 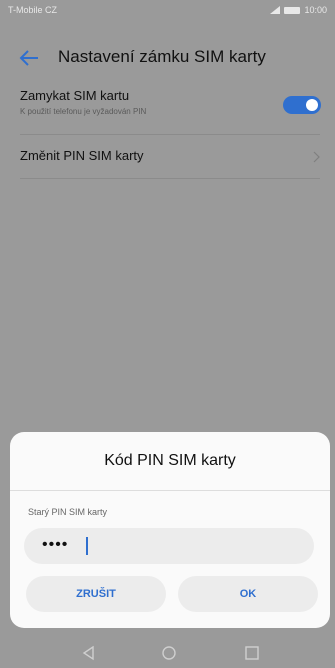 What do you see at coordinates (292, 10) in the screenshot?
I see `battery-icon` at bounding box center [292, 10].